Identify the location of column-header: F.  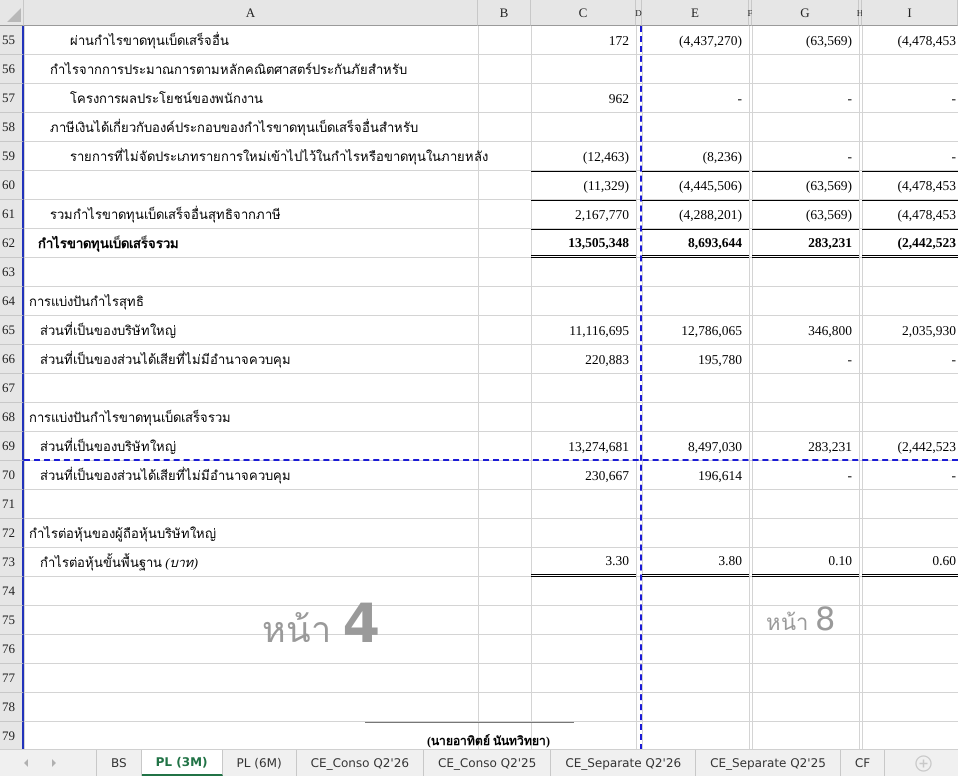
(750, 13).